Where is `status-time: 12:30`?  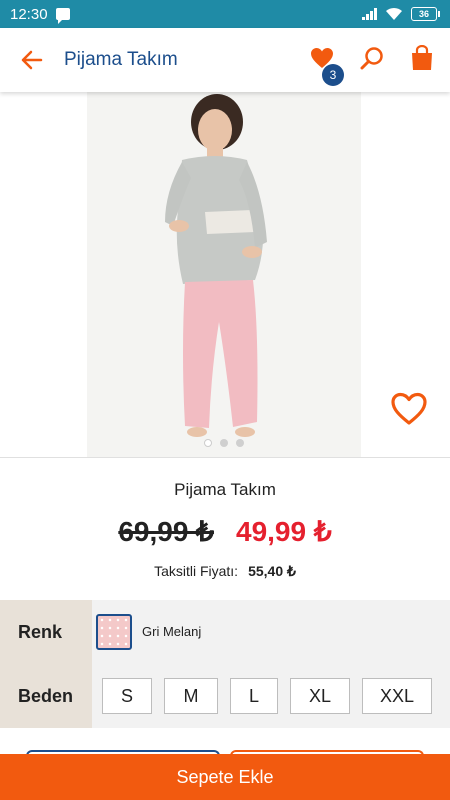
status-time: 12:30 is located at coordinates (29, 14).